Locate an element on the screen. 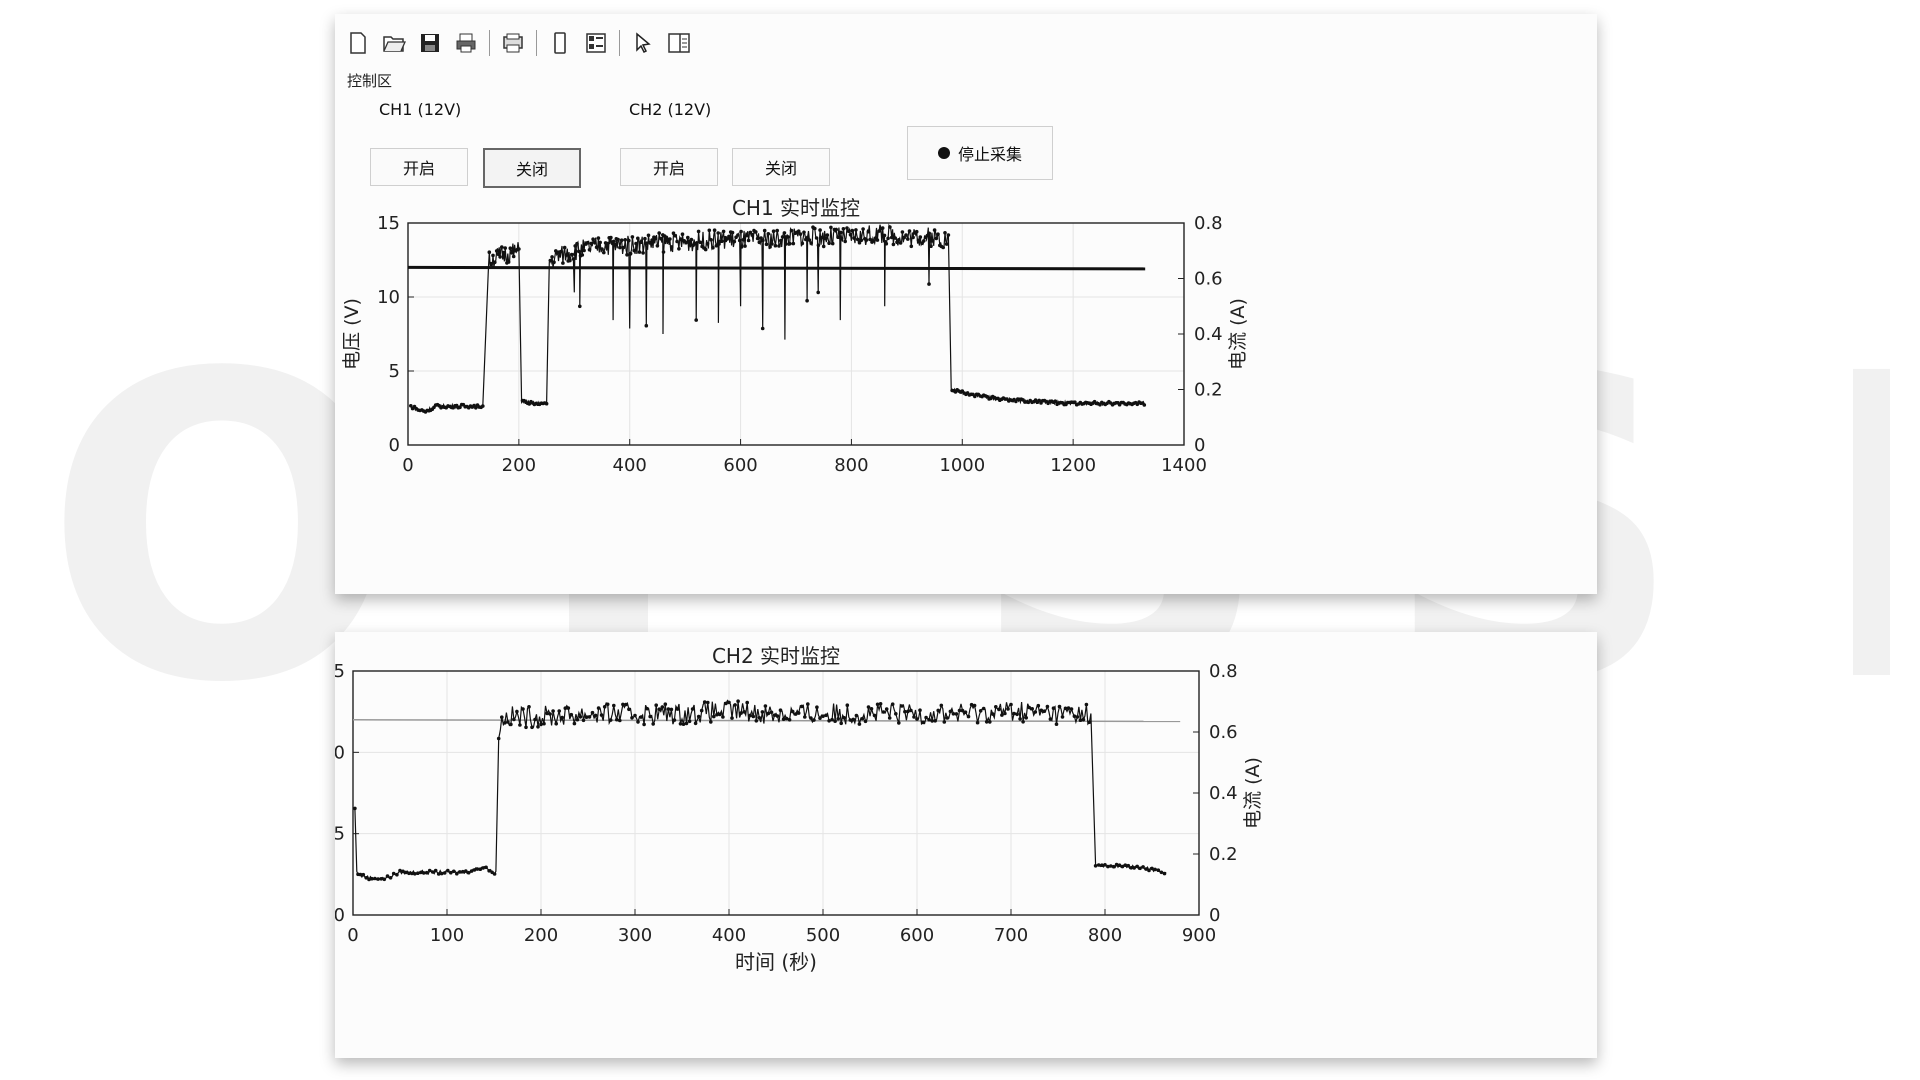  x-tick-label: 0 is located at coordinates (407, 465).